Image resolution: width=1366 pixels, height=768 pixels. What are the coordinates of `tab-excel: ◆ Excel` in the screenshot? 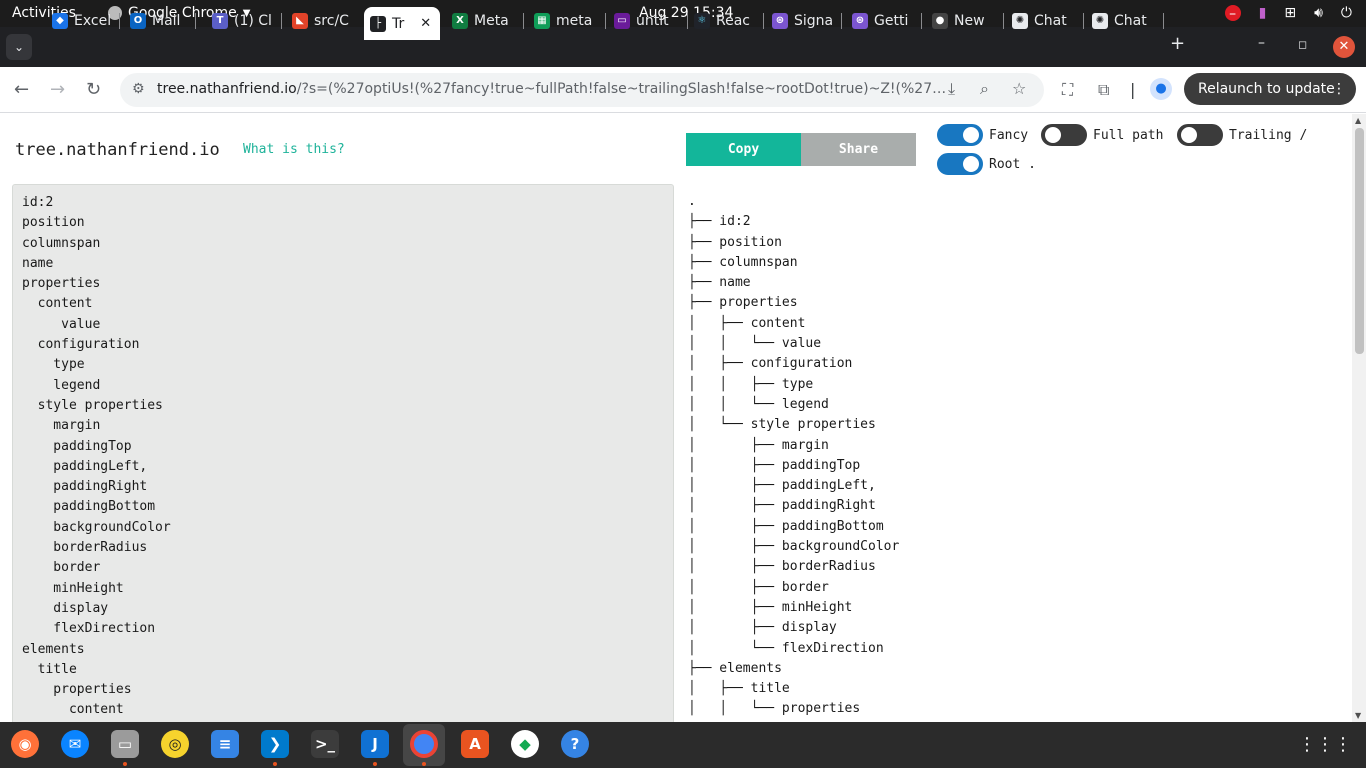 It's located at (83, 20).